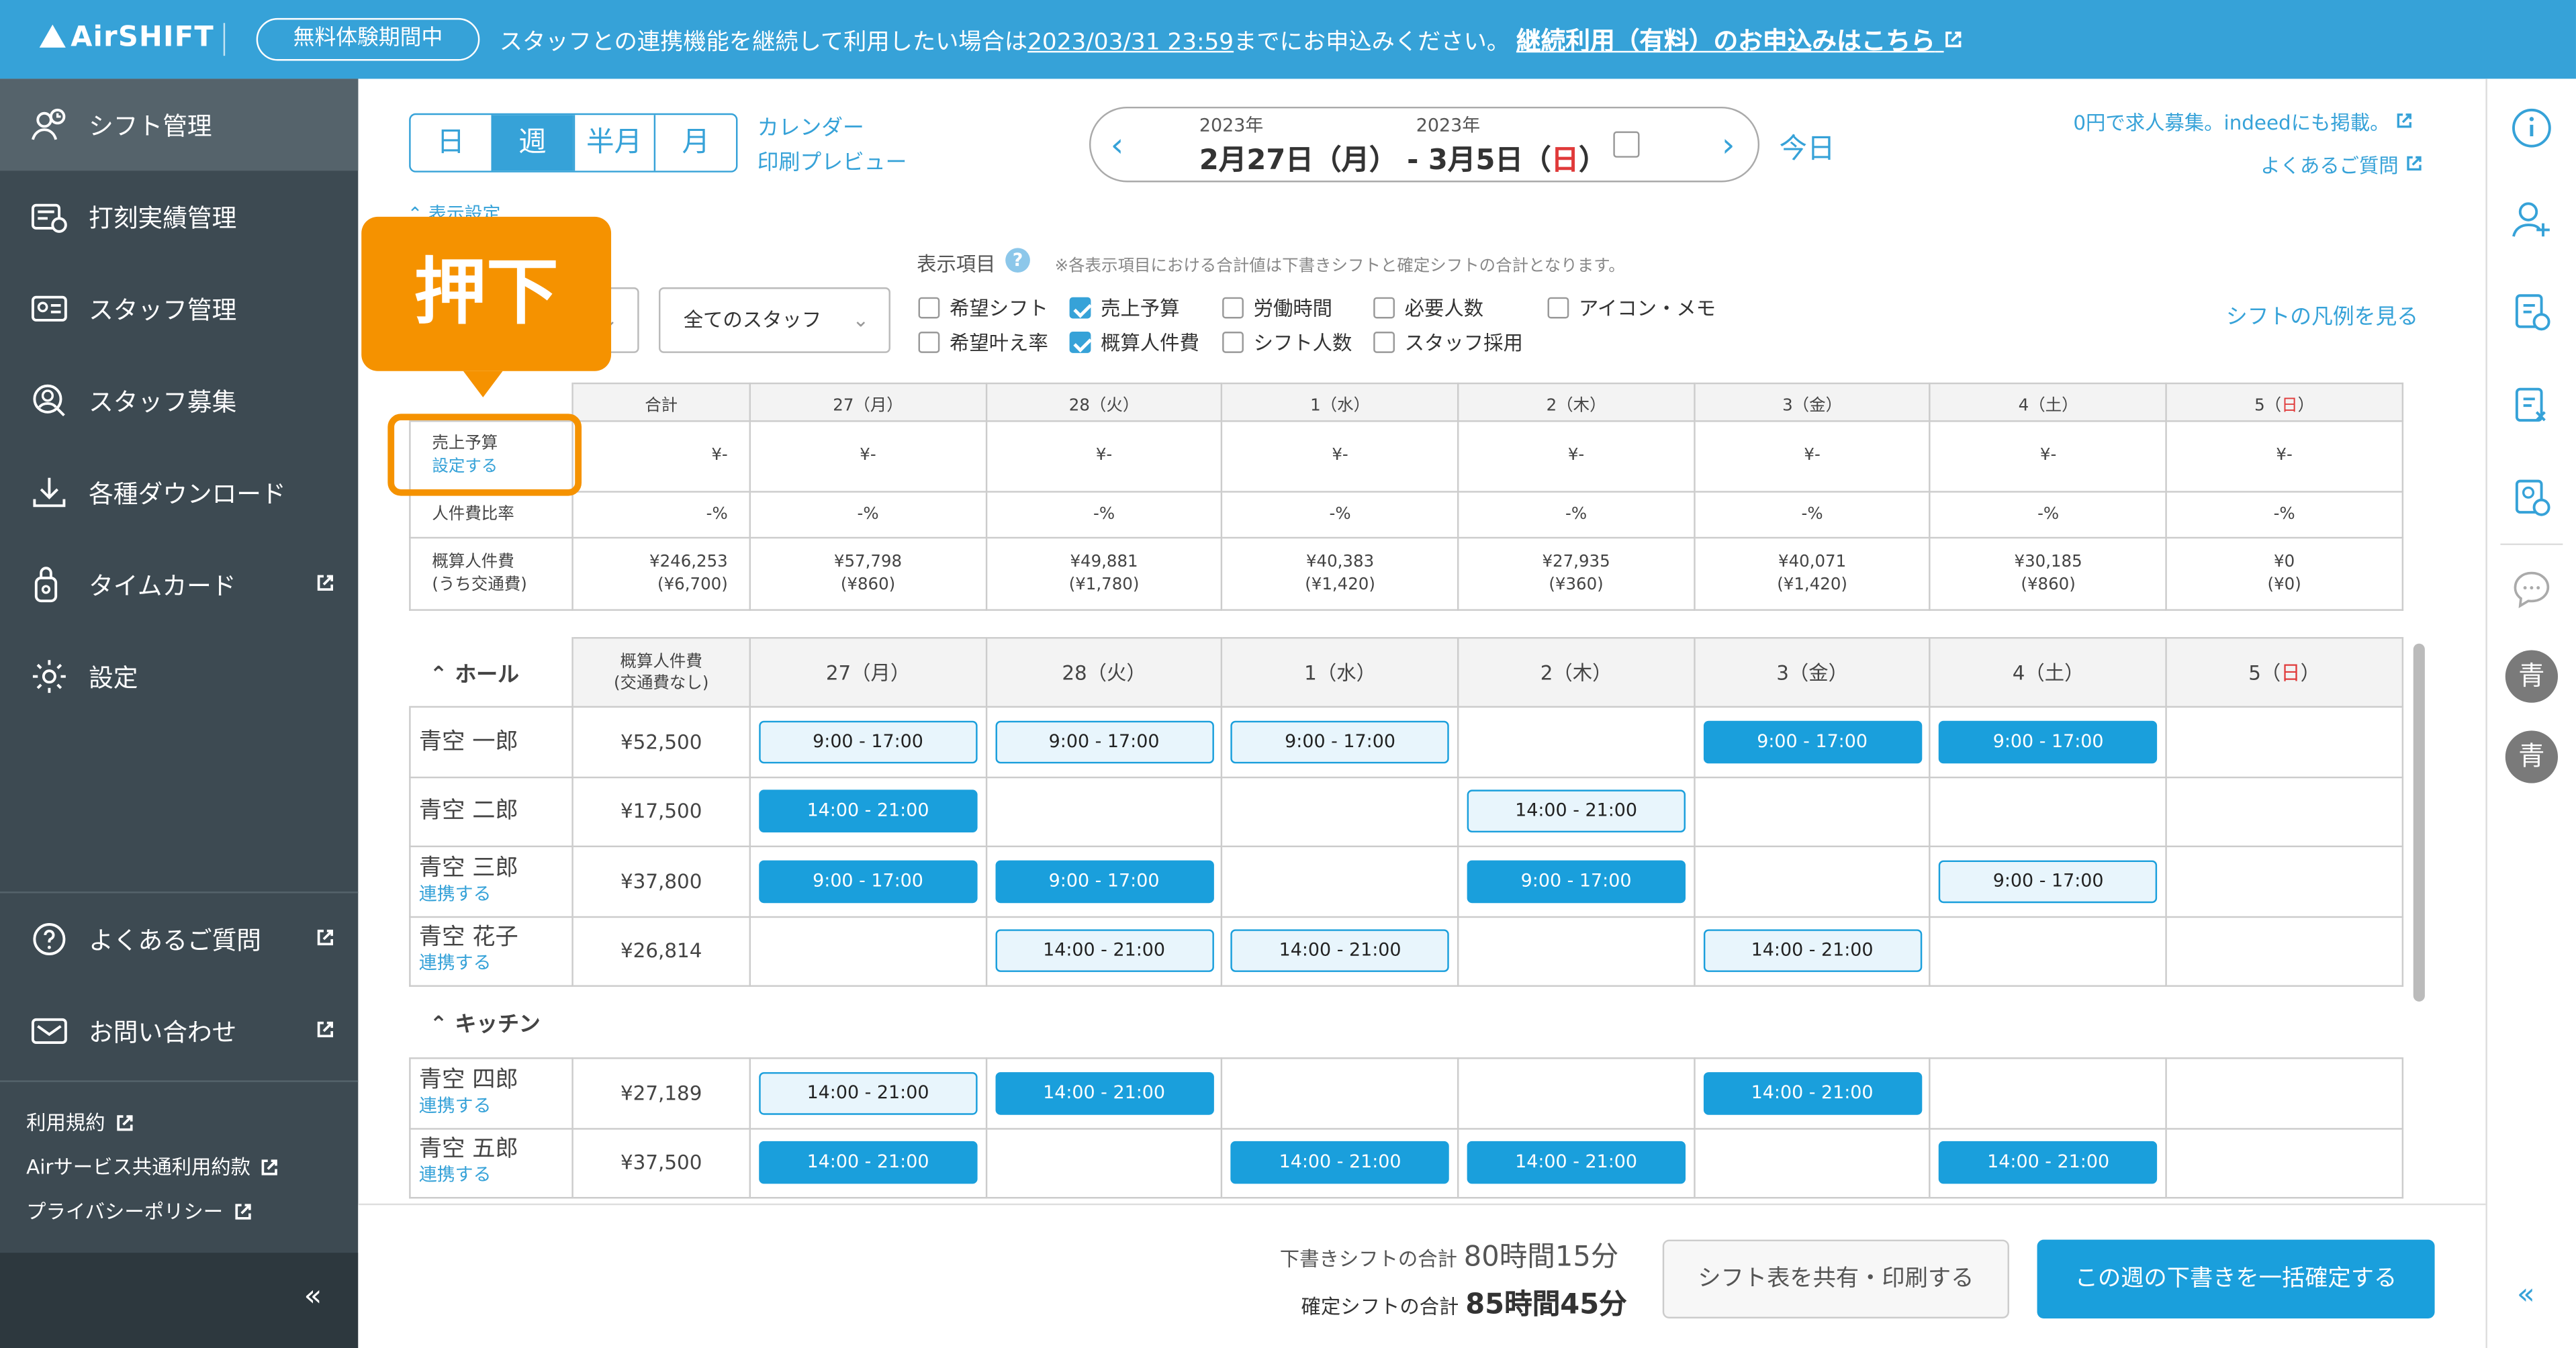 The image size is (2576, 1348). I want to click on app-logo: AirSHIFT, so click(126, 37).